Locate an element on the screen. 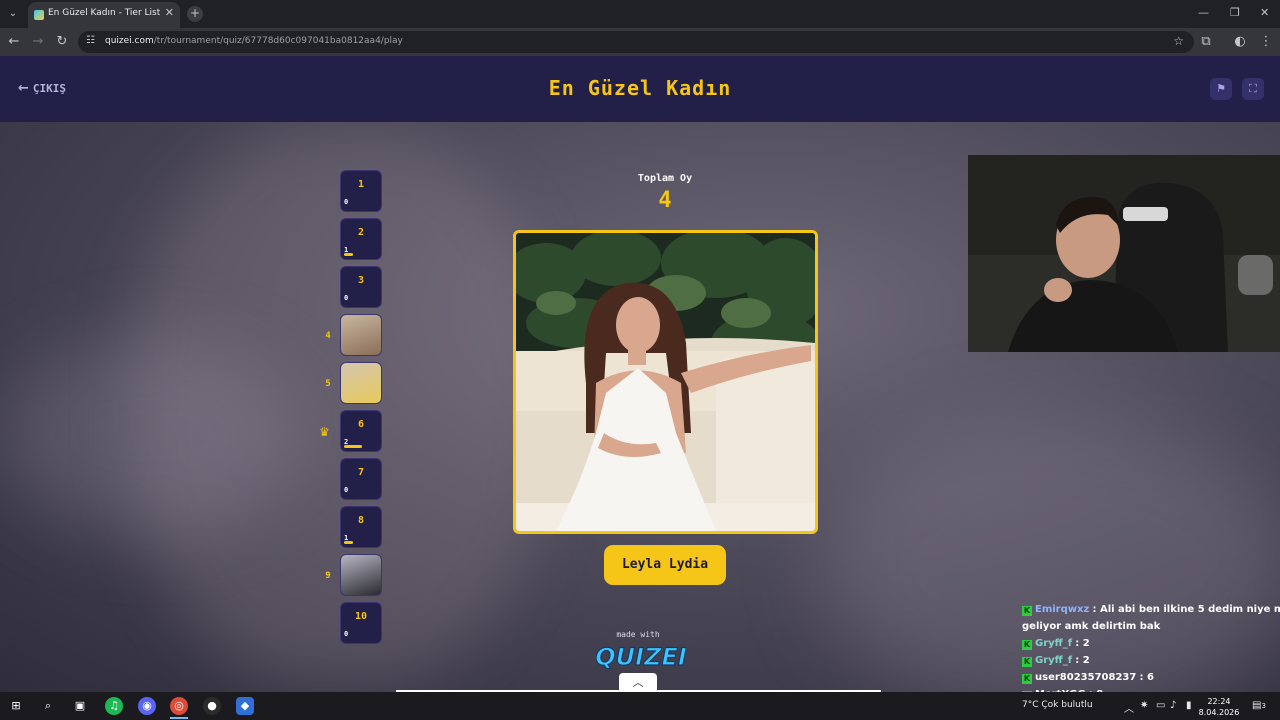  rank-slot: 10 0 is located at coordinates (361, 623).